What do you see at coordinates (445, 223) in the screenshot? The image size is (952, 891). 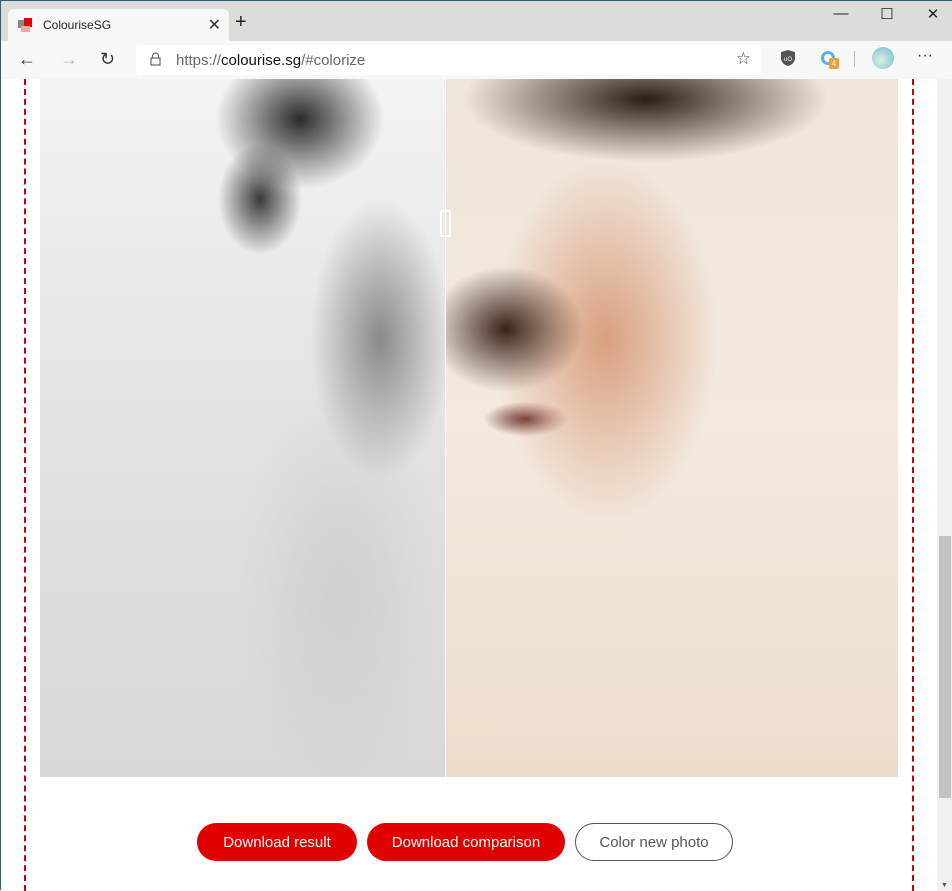 I see `comparison-slider-handle` at bounding box center [445, 223].